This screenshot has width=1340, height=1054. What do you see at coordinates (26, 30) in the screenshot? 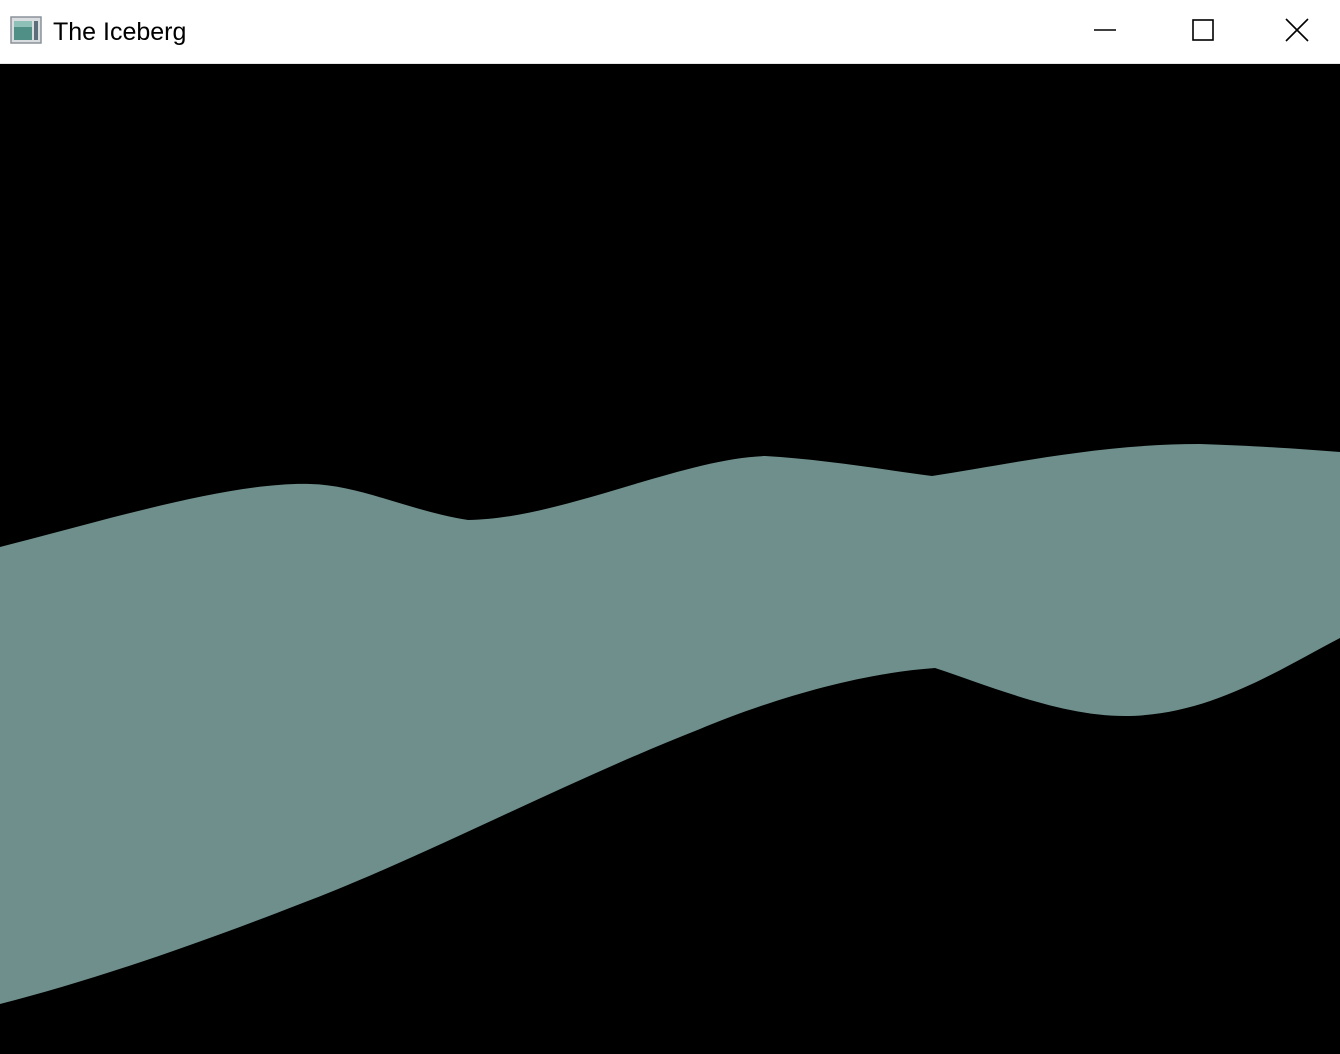
I see `app-window-icon` at bounding box center [26, 30].